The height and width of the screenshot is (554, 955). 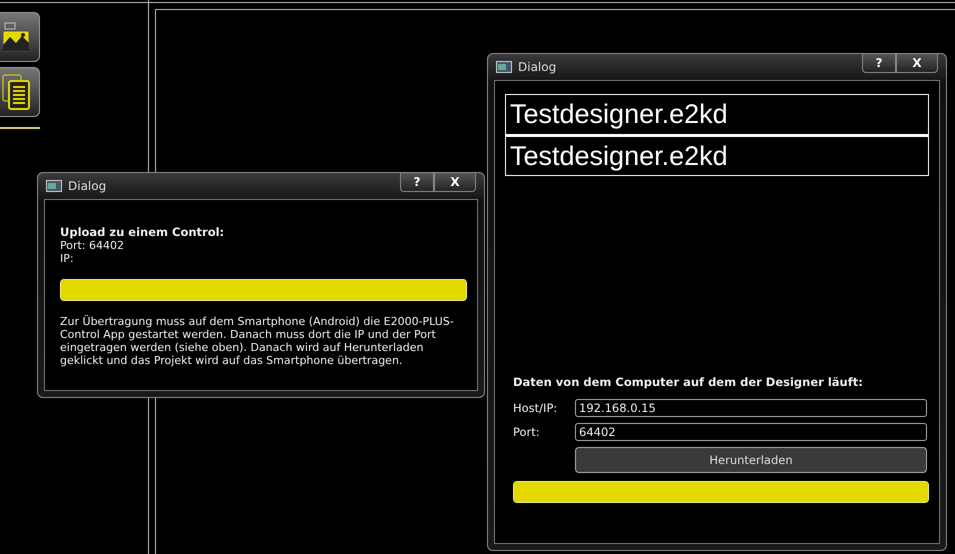 What do you see at coordinates (688, 382) in the screenshot?
I see `section-title: Daten von dem Computer auf dem der Designer läuft:` at bounding box center [688, 382].